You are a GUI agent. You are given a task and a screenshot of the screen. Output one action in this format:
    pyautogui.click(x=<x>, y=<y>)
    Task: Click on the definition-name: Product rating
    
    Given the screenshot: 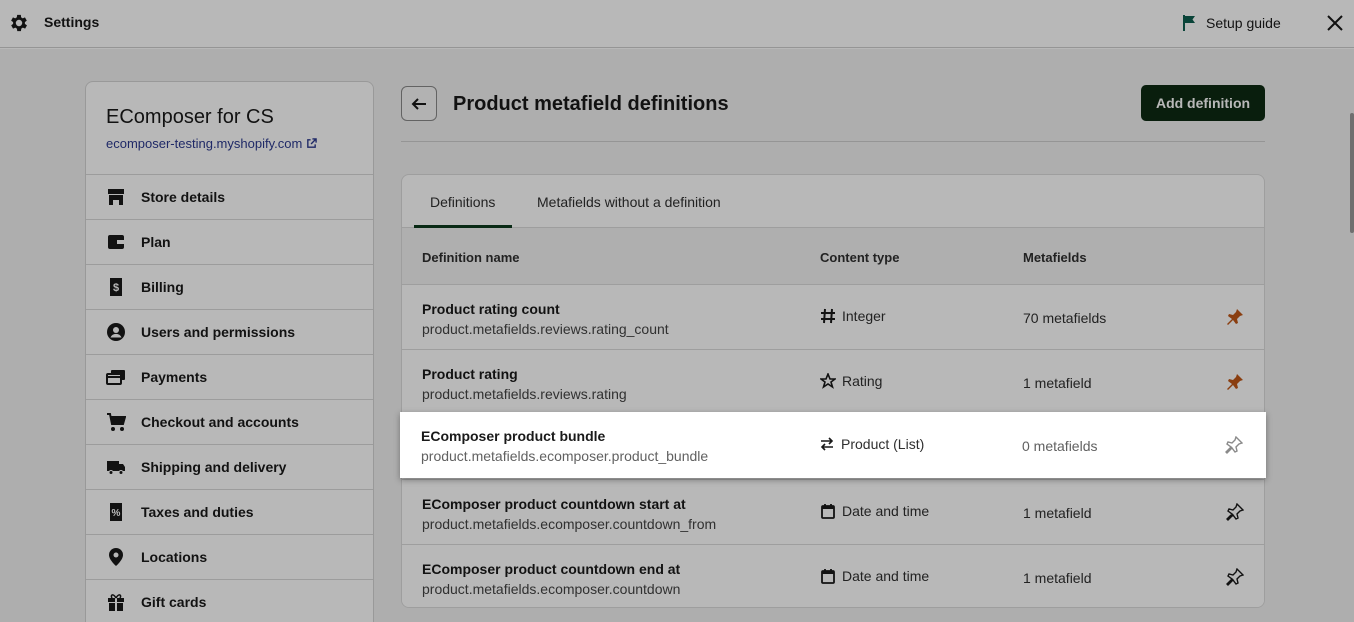 What is the action you would take?
    pyautogui.click(x=470, y=374)
    